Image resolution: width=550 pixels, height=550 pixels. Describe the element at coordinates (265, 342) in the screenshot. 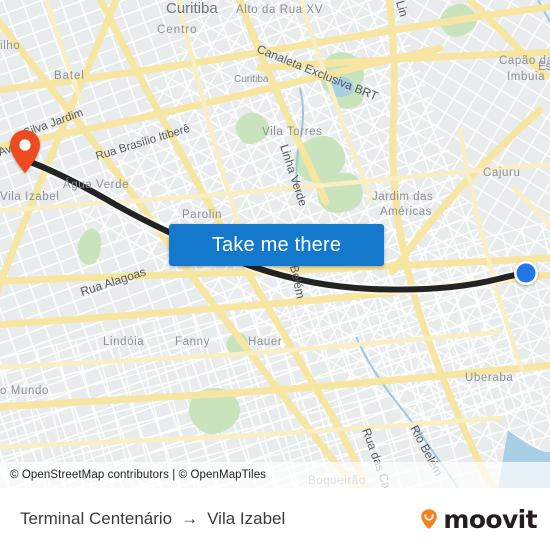

I see `svg-text: Hauer` at that location.